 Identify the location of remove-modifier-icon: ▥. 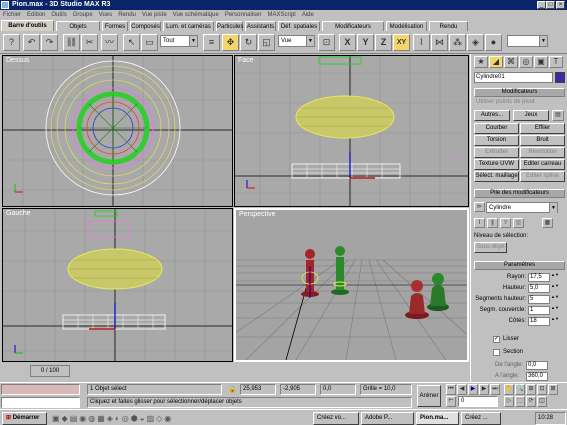
(518, 223).